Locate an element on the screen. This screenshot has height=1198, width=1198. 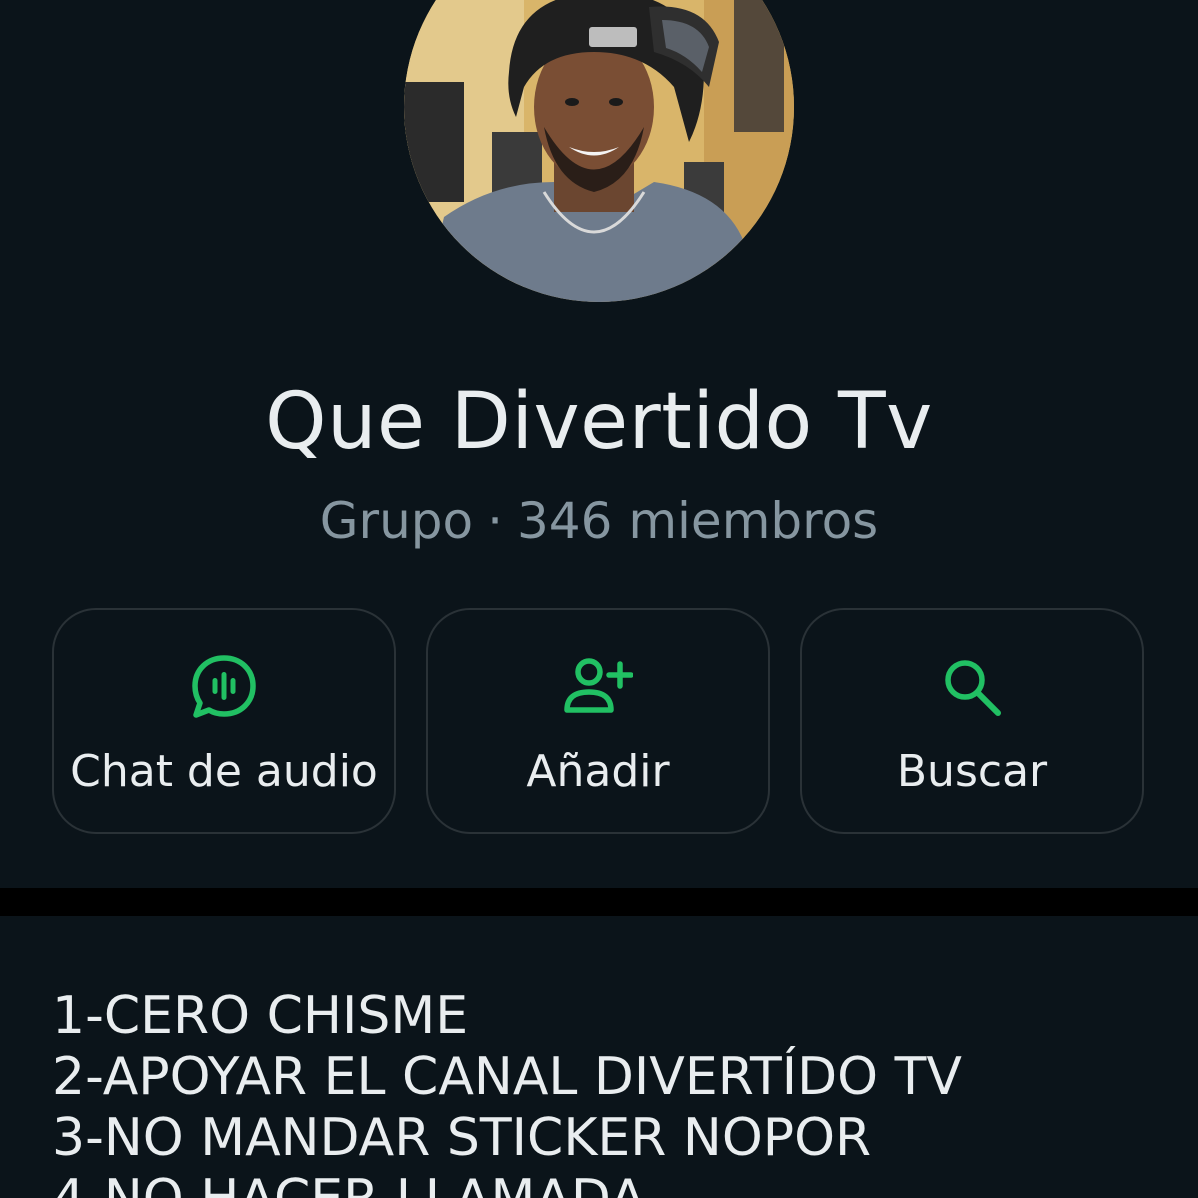
add-member-label: Añadir is located at coordinates (598, 771).